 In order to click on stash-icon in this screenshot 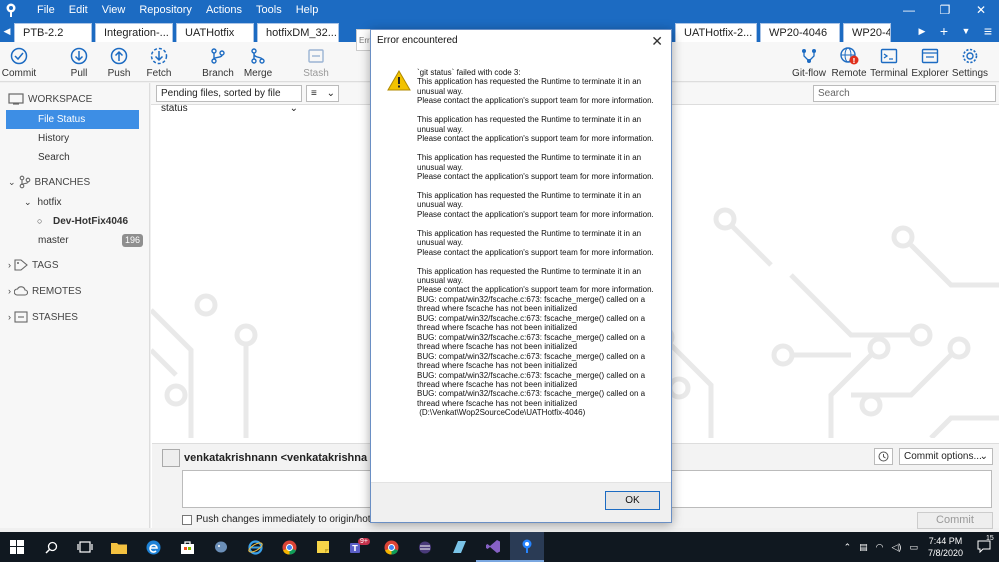, I will do `click(21, 317)`.